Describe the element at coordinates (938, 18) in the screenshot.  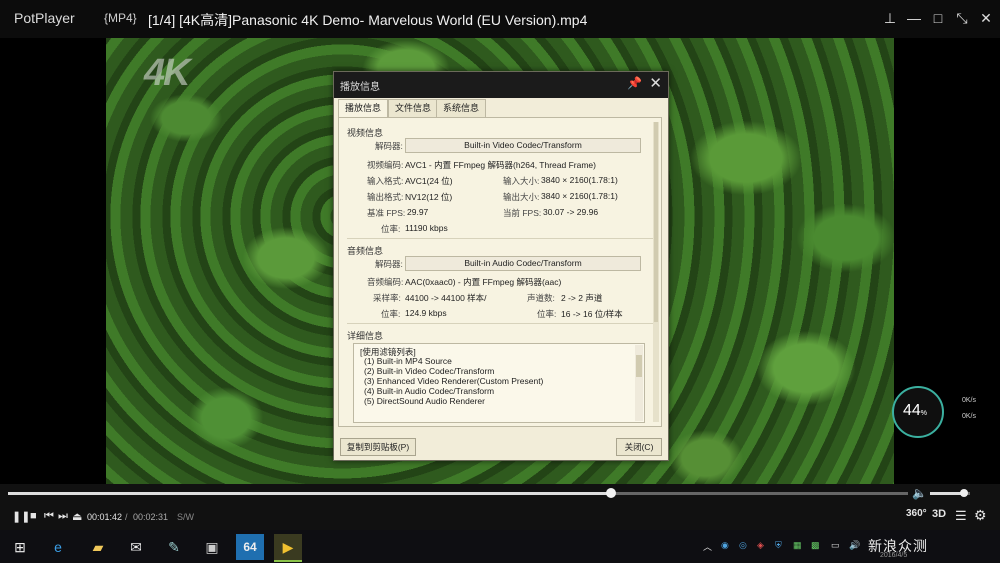
I see `maximize-icon: □` at that location.